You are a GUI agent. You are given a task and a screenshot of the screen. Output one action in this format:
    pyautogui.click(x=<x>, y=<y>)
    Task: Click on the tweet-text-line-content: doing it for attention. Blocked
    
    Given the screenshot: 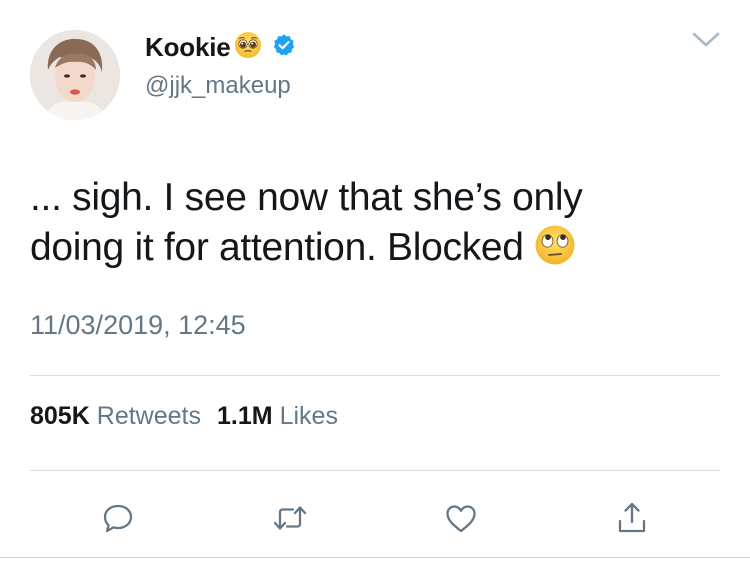 What is the action you would take?
    pyautogui.click(x=277, y=247)
    